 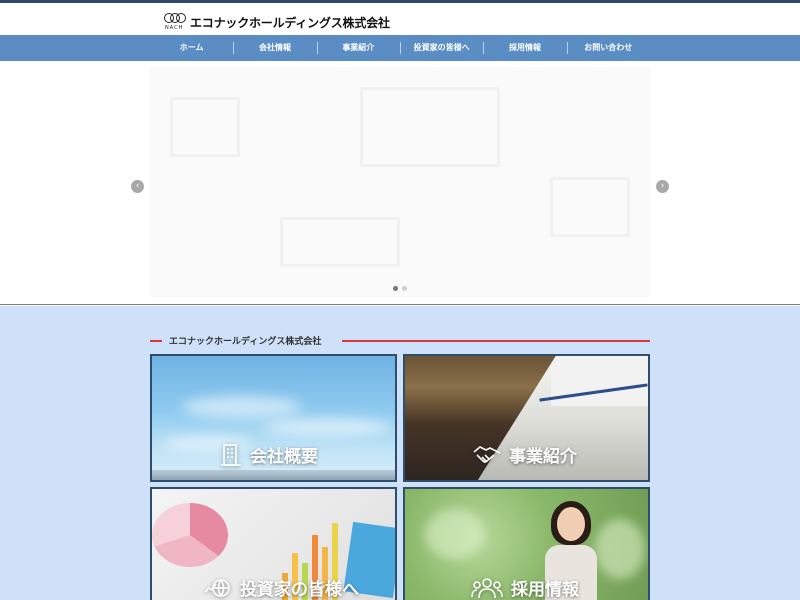 What do you see at coordinates (190, 535) in the screenshot?
I see `pie-chart-graphic` at bounding box center [190, 535].